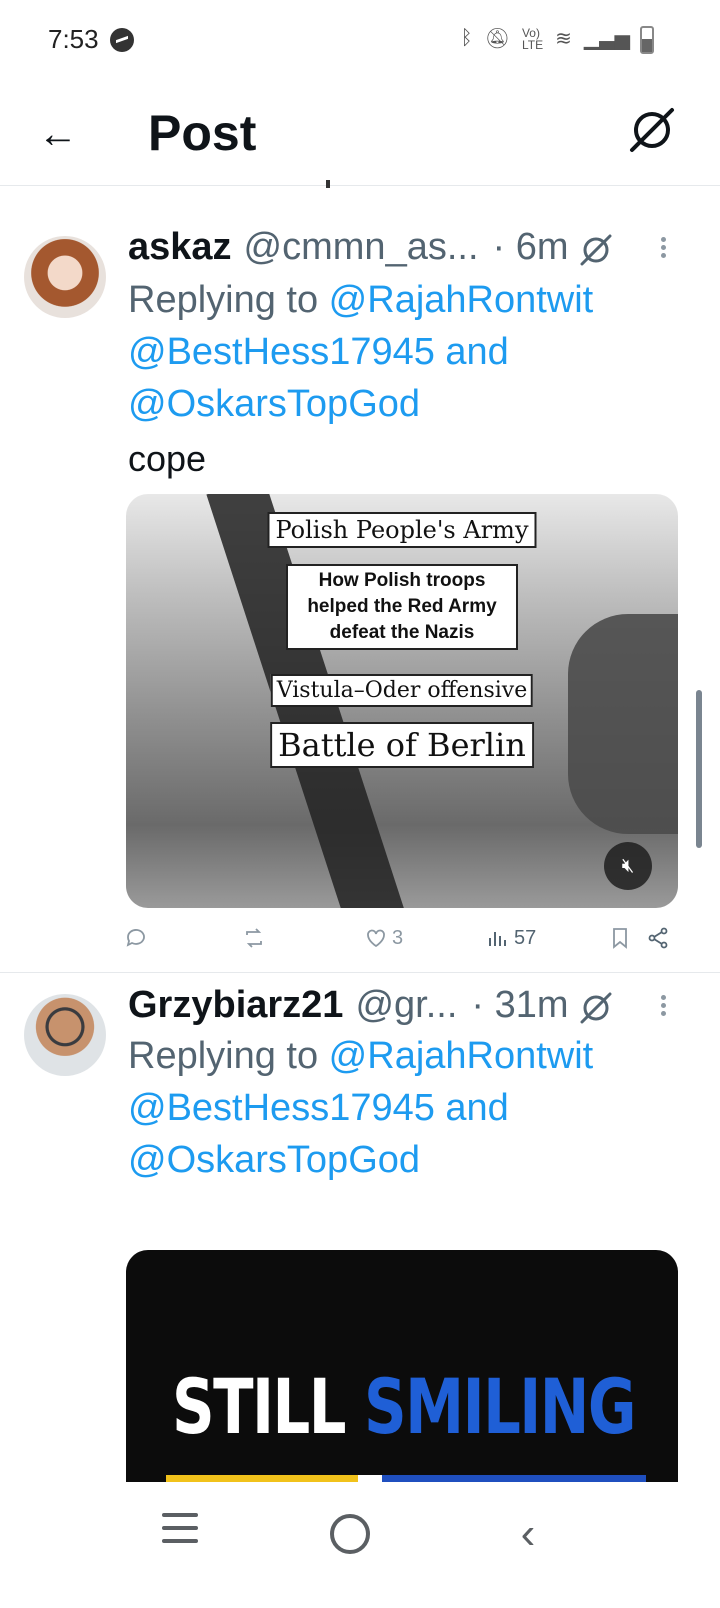  What do you see at coordinates (545, 38) in the screenshot?
I see `status-icons: ᛒ 🔕︎ Vo) LTE ≋ ▁▃▅` at bounding box center [545, 38].